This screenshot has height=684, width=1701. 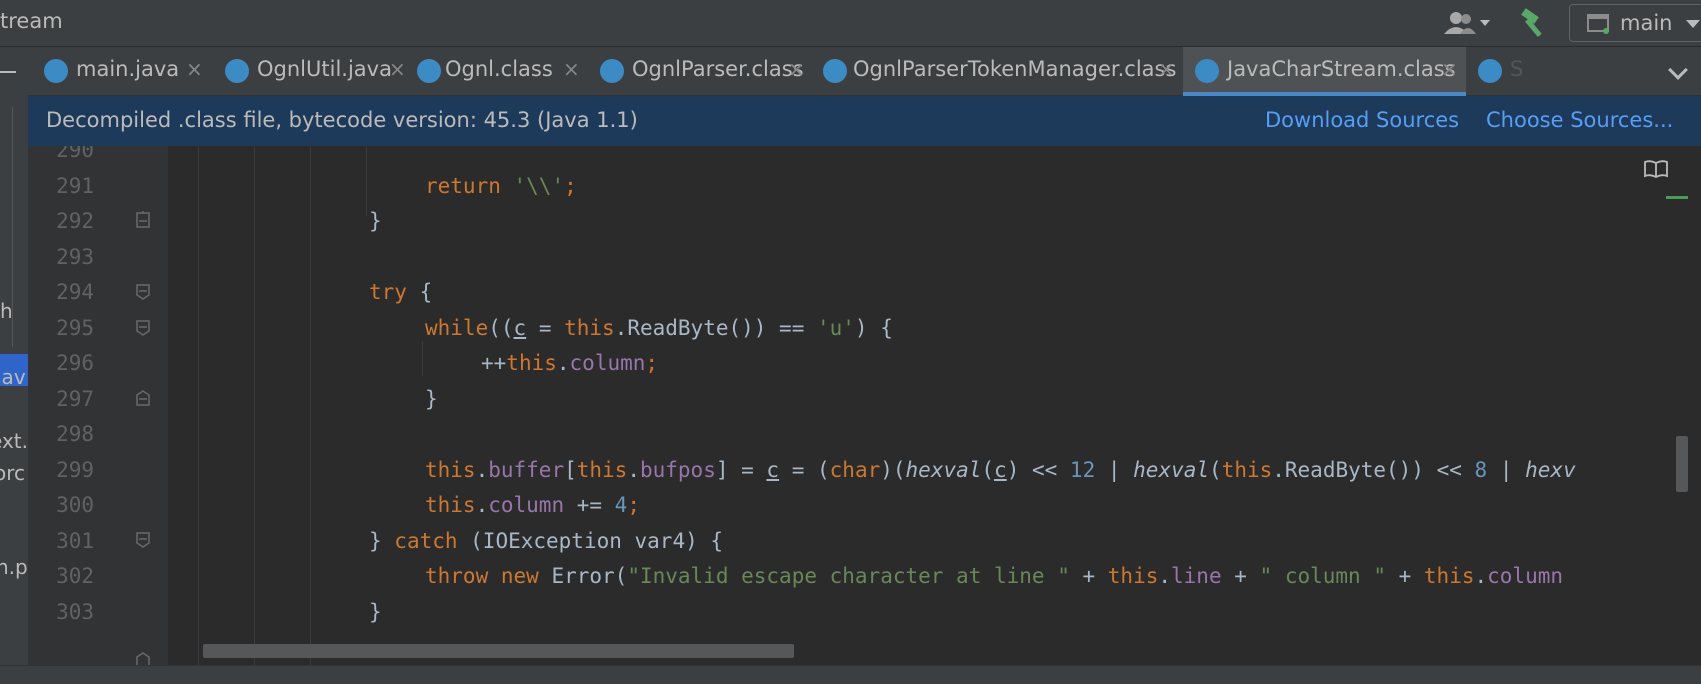 What do you see at coordinates (75, 257) in the screenshot?
I see `line-number: 293` at bounding box center [75, 257].